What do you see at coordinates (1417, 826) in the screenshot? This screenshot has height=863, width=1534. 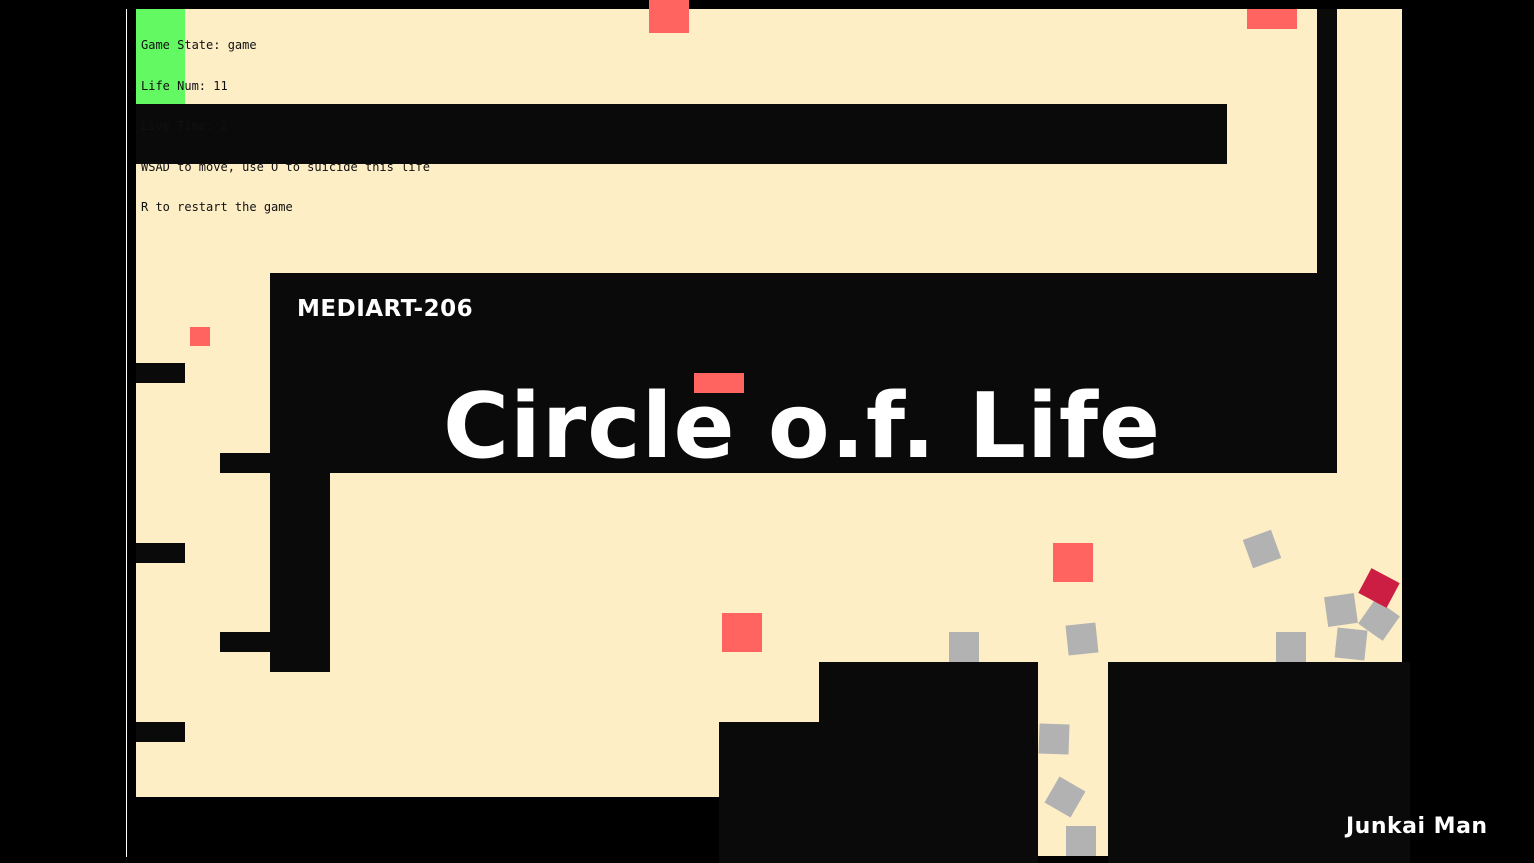 I see `author-credit: Junkai Man` at bounding box center [1417, 826].